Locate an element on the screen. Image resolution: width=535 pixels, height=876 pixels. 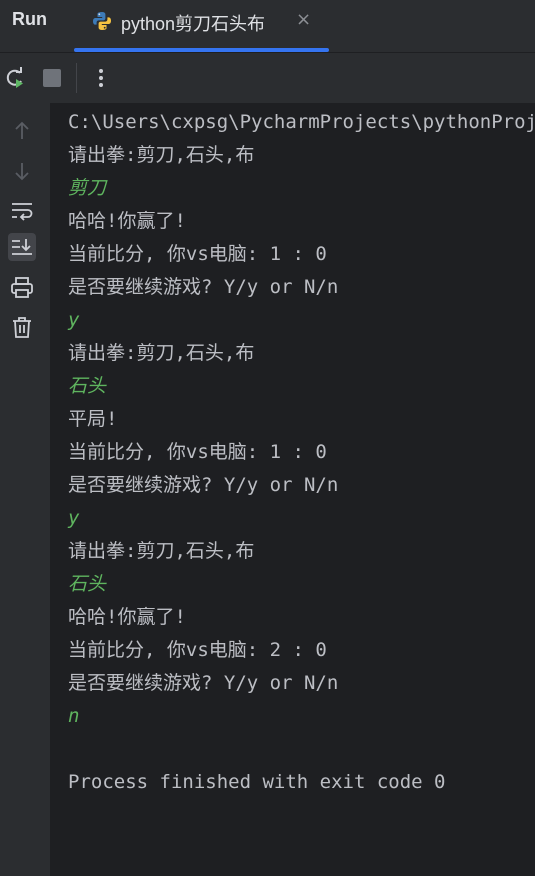
trash-icon is located at coordinates (22, 327).